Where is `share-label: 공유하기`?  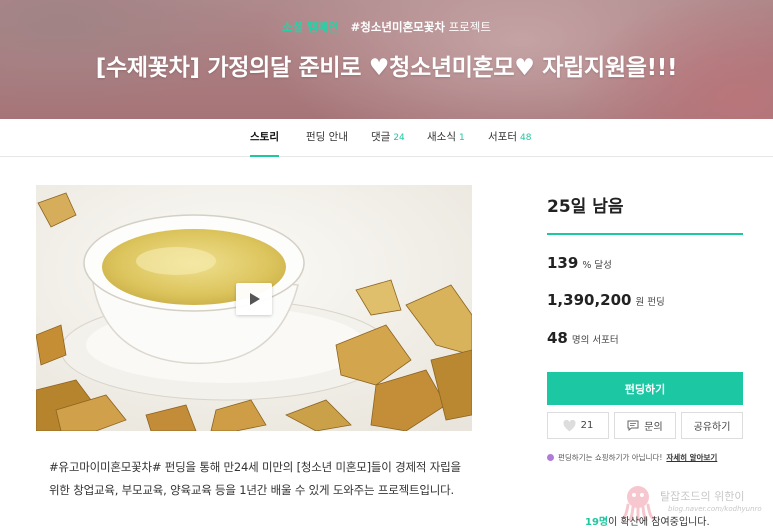 share-label: 공유하기 is located at coordinates (712, 427).